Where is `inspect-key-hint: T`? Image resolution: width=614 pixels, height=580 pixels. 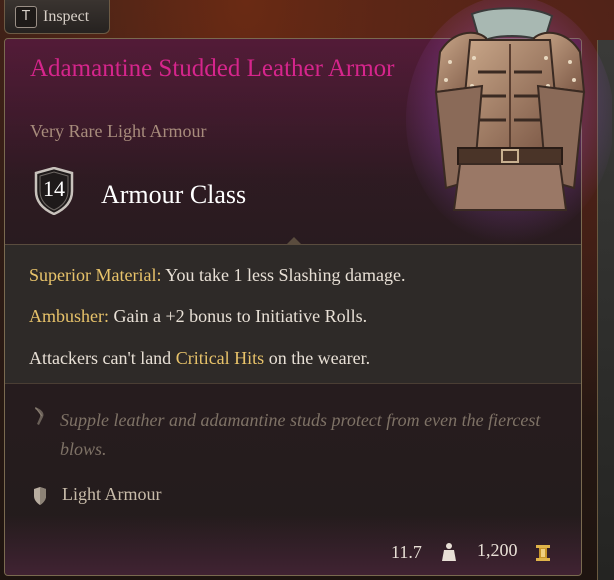
inspect-key-hint: T is located at coordinates (26, 16).